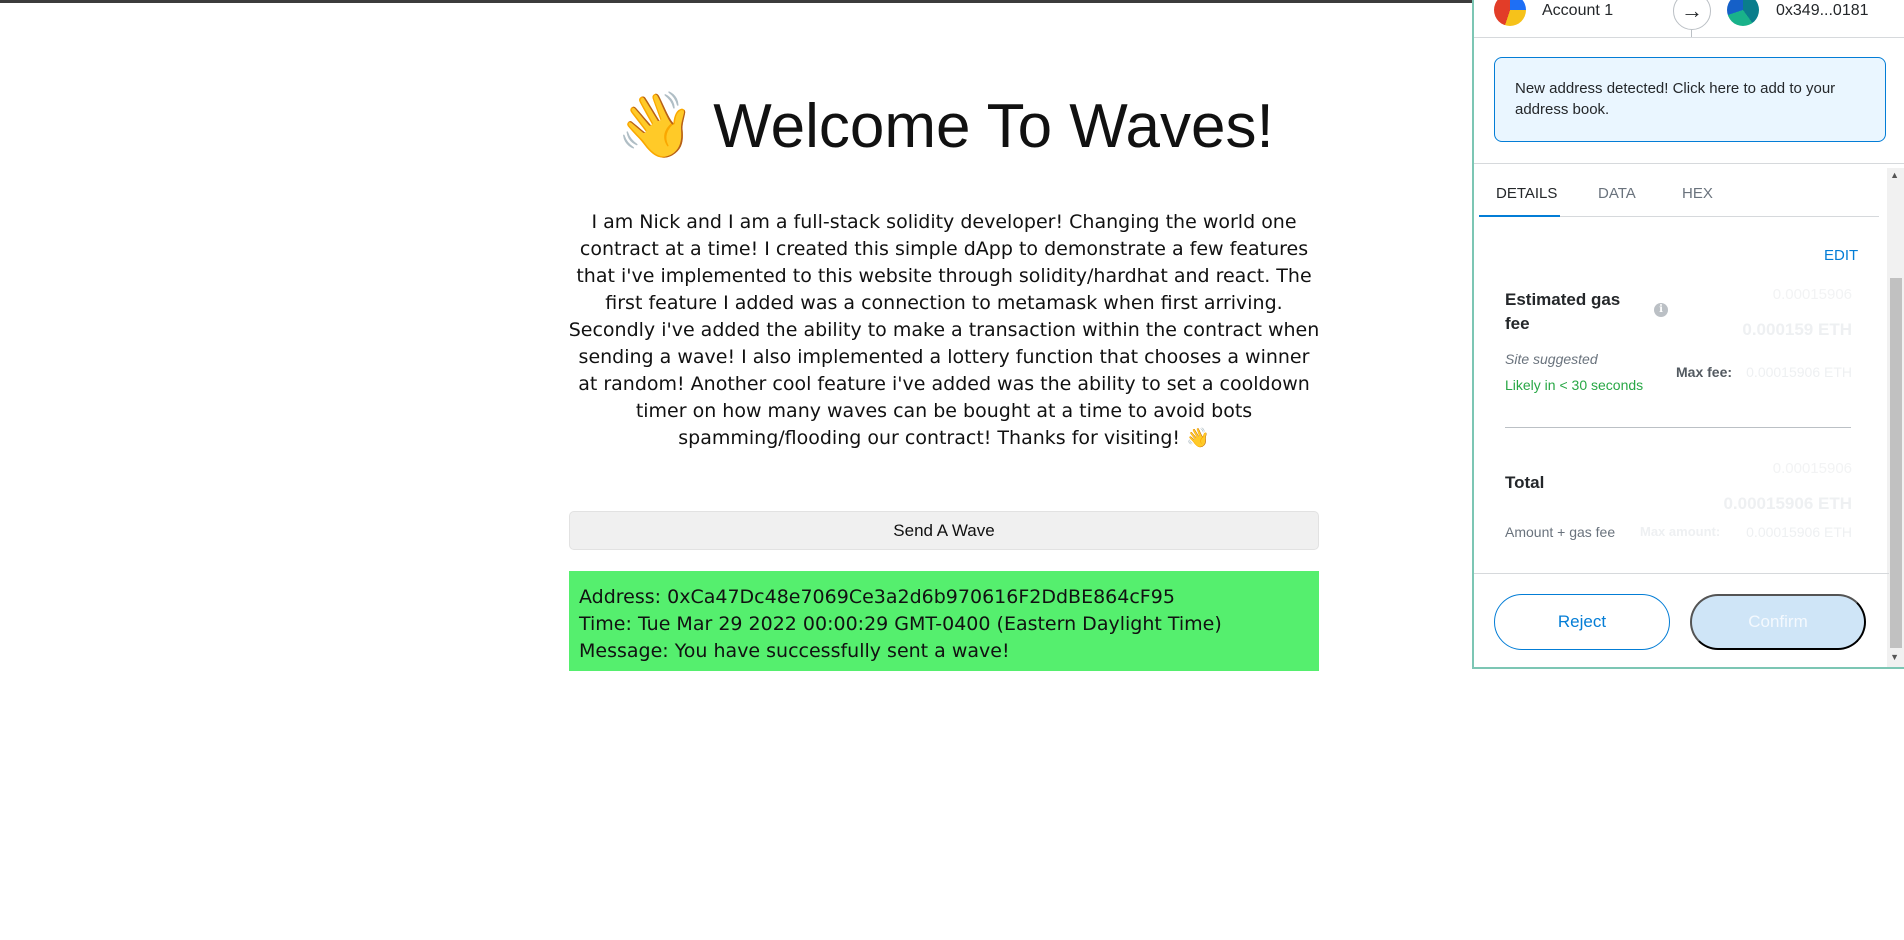  What do you see at coordinates (993, 126) in the screenshot?
I see `page-title-text: Welcome To Waves!` at bounding box center [993, 126].